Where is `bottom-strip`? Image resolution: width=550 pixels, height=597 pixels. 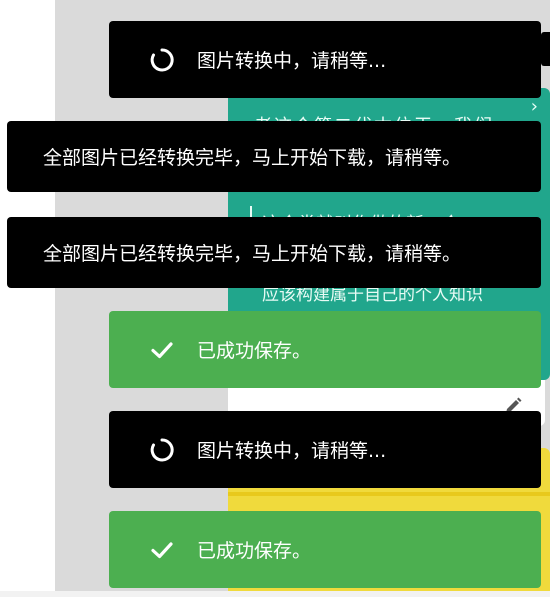
bottom-strip is located at coordinates (275, 594).